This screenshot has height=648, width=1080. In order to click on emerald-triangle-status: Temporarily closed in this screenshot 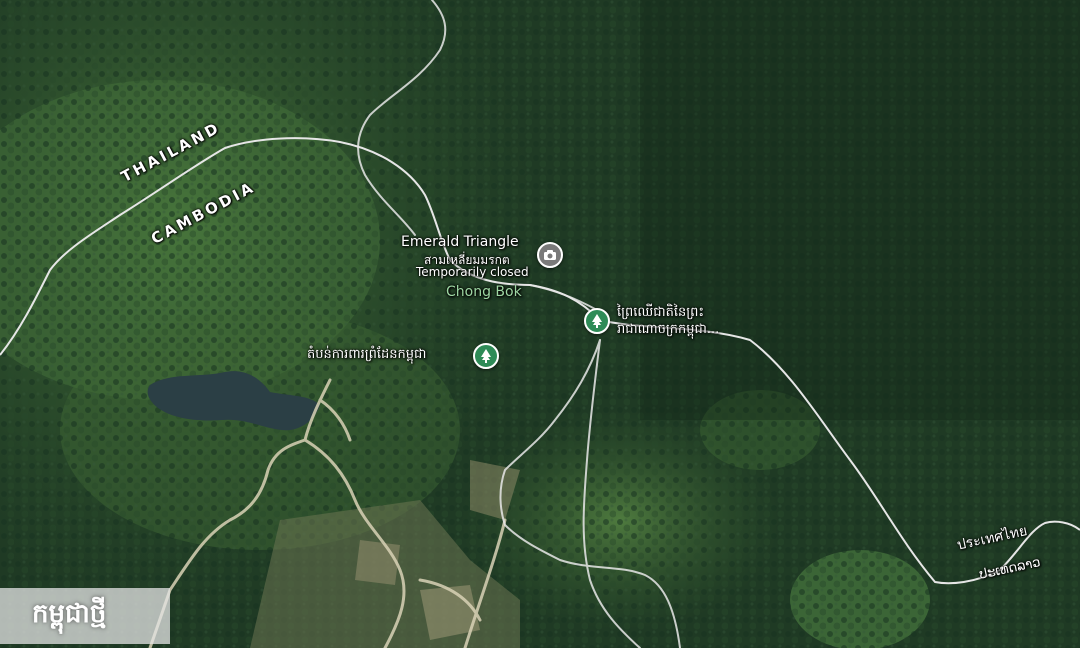, I will do `click(472, 272)`.